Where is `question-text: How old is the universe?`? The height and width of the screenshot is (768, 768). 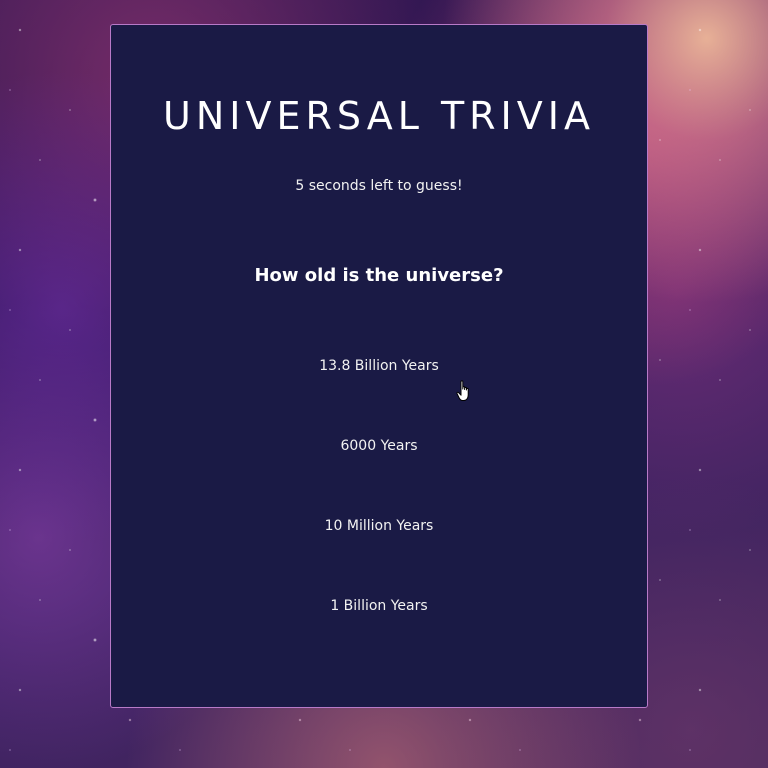
question-text: How old is the universe? is located at coordinates (379, 275).